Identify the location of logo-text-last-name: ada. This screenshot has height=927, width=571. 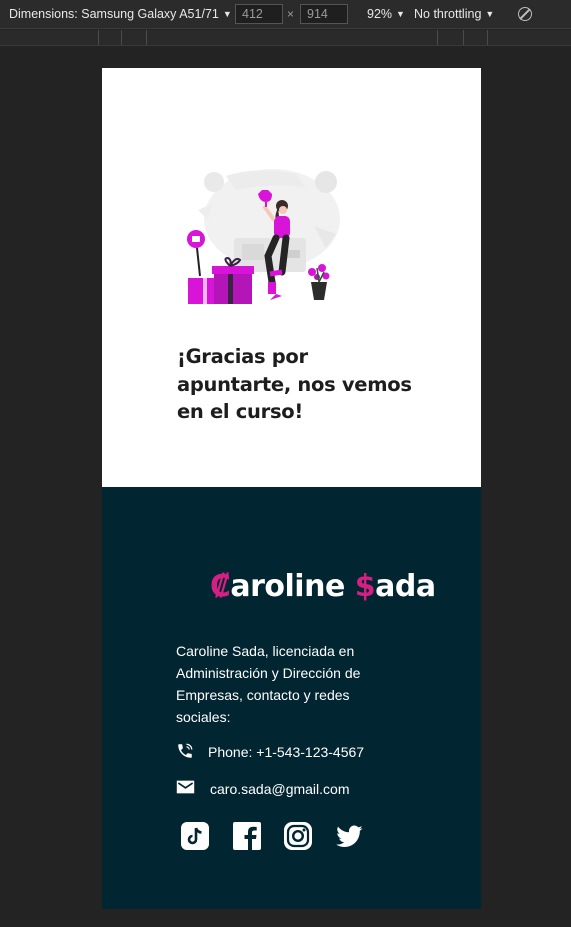
(405, 586).